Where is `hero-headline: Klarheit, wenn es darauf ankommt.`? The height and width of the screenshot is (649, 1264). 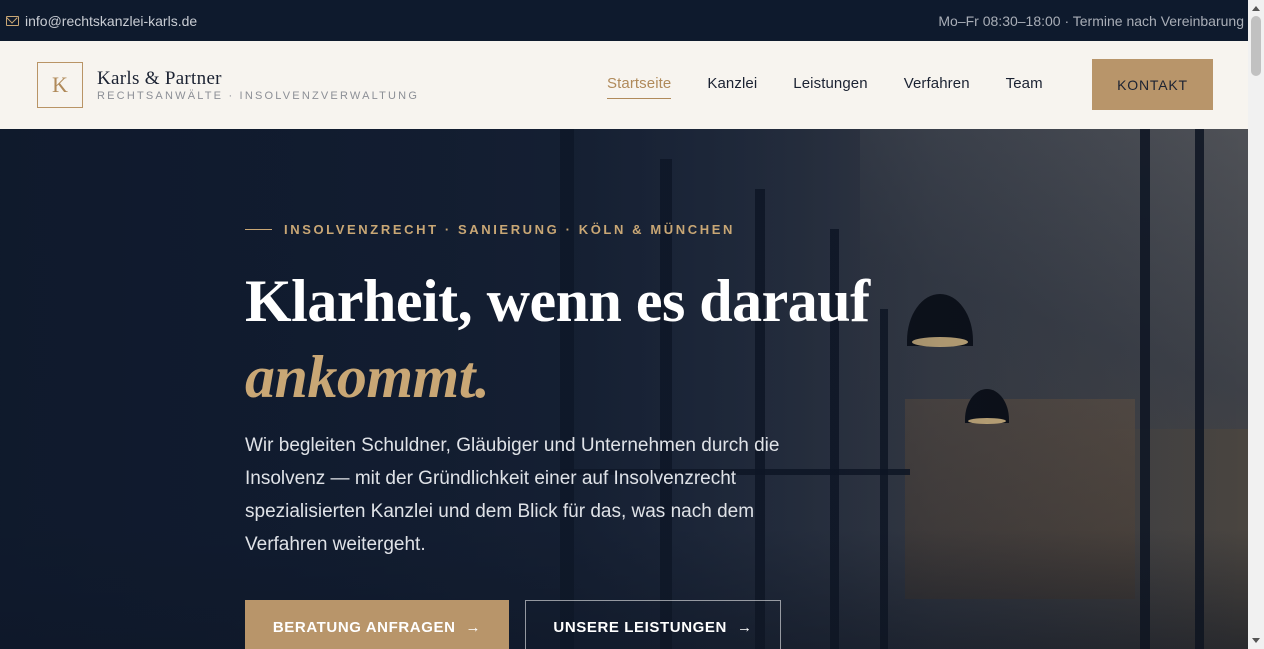
hero-headline: Klarheit, wenn es darauf ankommt. is located at coordinates (557, 339).